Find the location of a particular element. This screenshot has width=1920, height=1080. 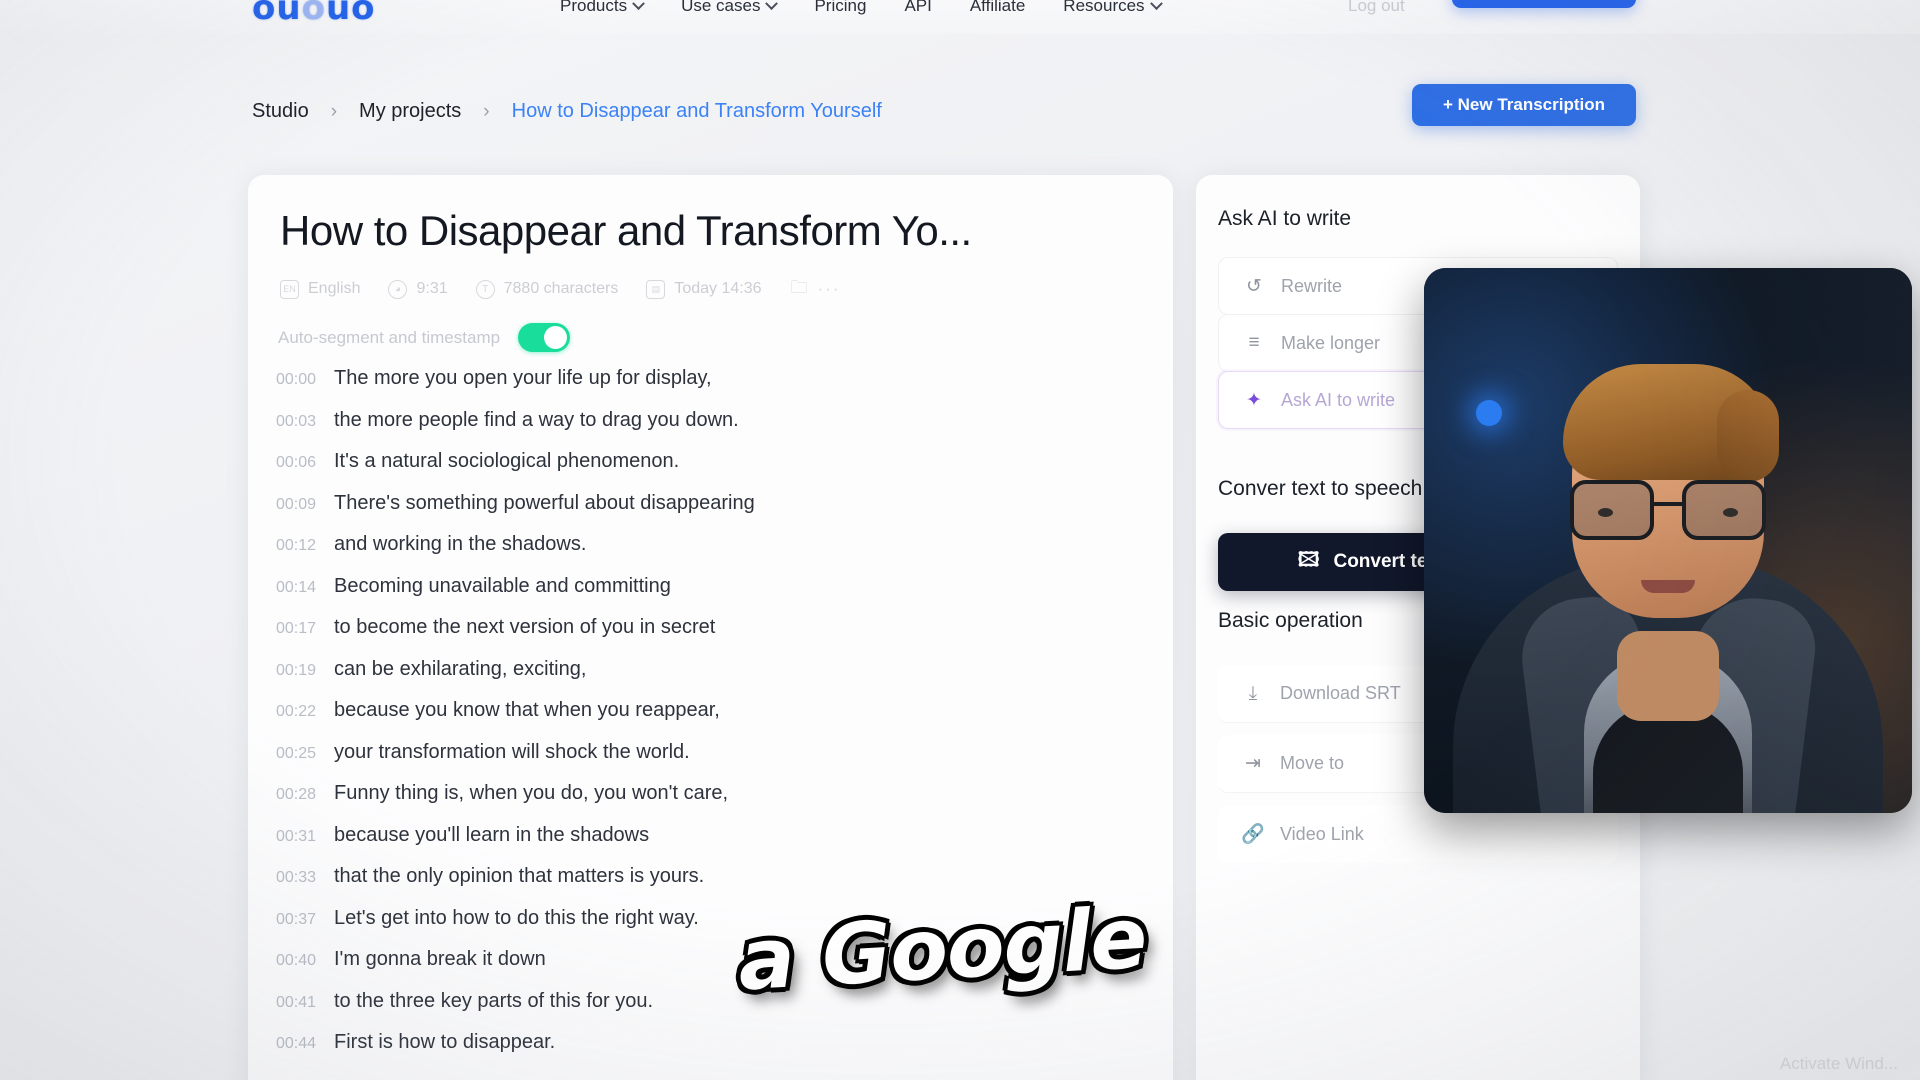

basic-operation-section-title: Basic operation is located at coordinates (1290, 620).